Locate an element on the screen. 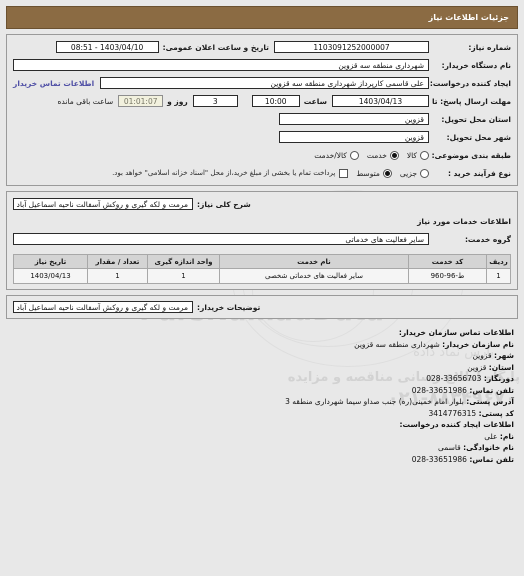  cell-service-code: ط-96-960 is located at coordinates (447, 276).